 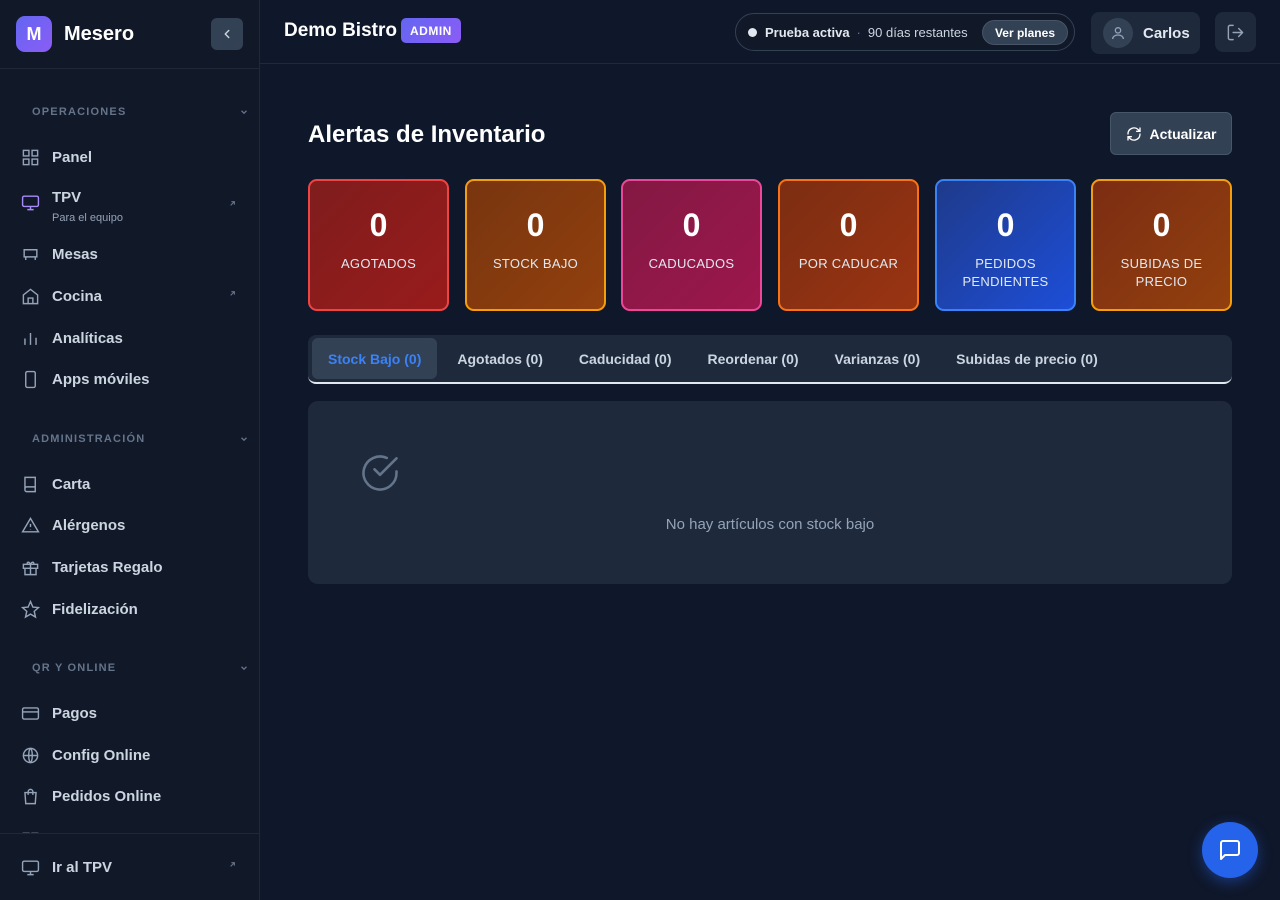 I want to click on logout-button, so click(x=1235, y=32).